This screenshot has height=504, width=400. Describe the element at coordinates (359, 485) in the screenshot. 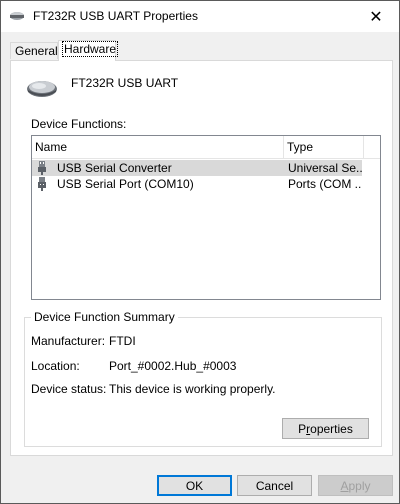

I see `apply-button-suffix: pply` at that location.